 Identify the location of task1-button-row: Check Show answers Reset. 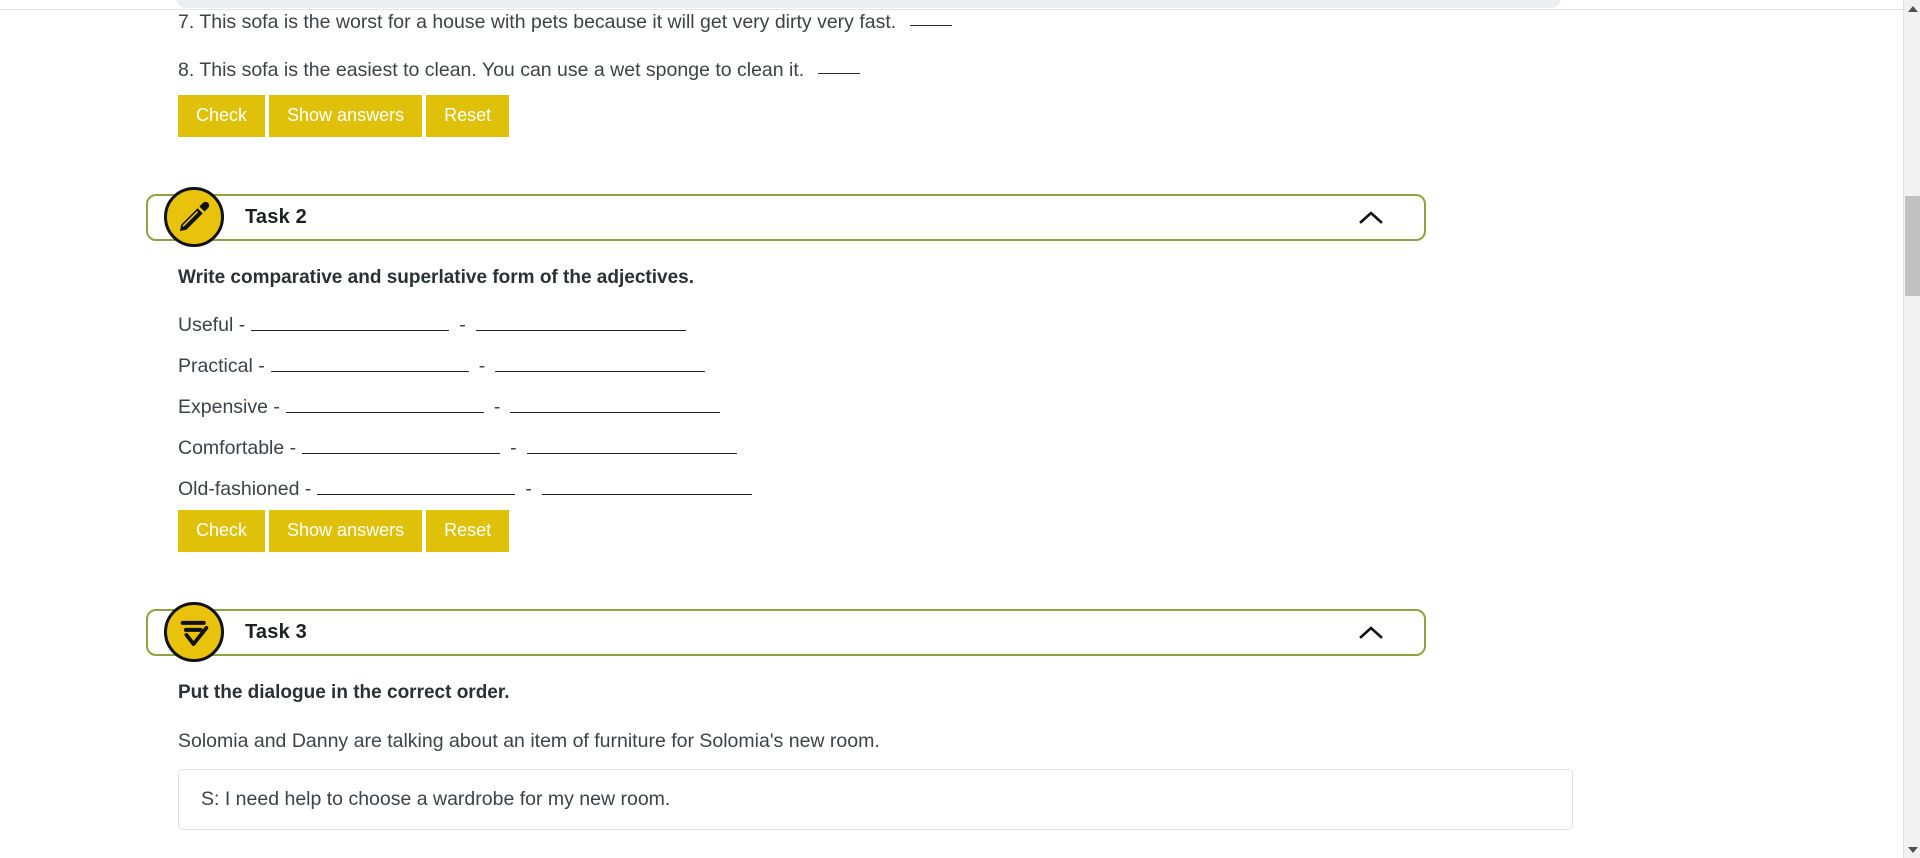
(948, 115).